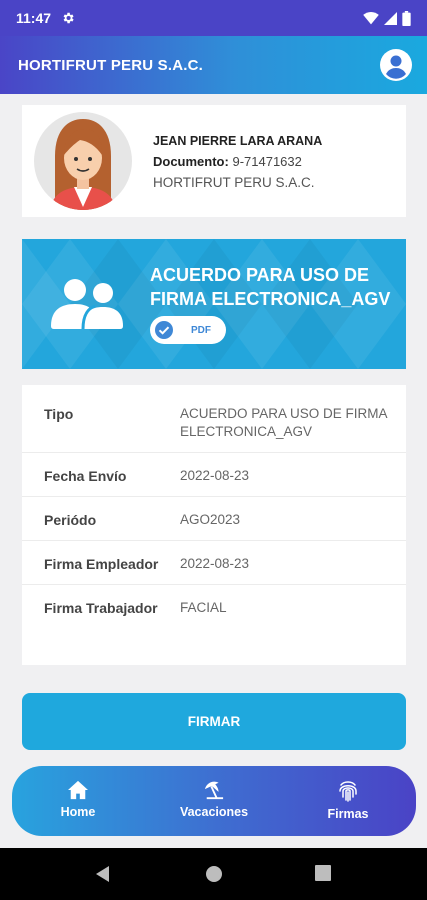 This screenshot has width=427, height=900. What do you see at coordinates (78, 790) in the screenshot?
I see `home-icon` at bounding box center [78, 790].